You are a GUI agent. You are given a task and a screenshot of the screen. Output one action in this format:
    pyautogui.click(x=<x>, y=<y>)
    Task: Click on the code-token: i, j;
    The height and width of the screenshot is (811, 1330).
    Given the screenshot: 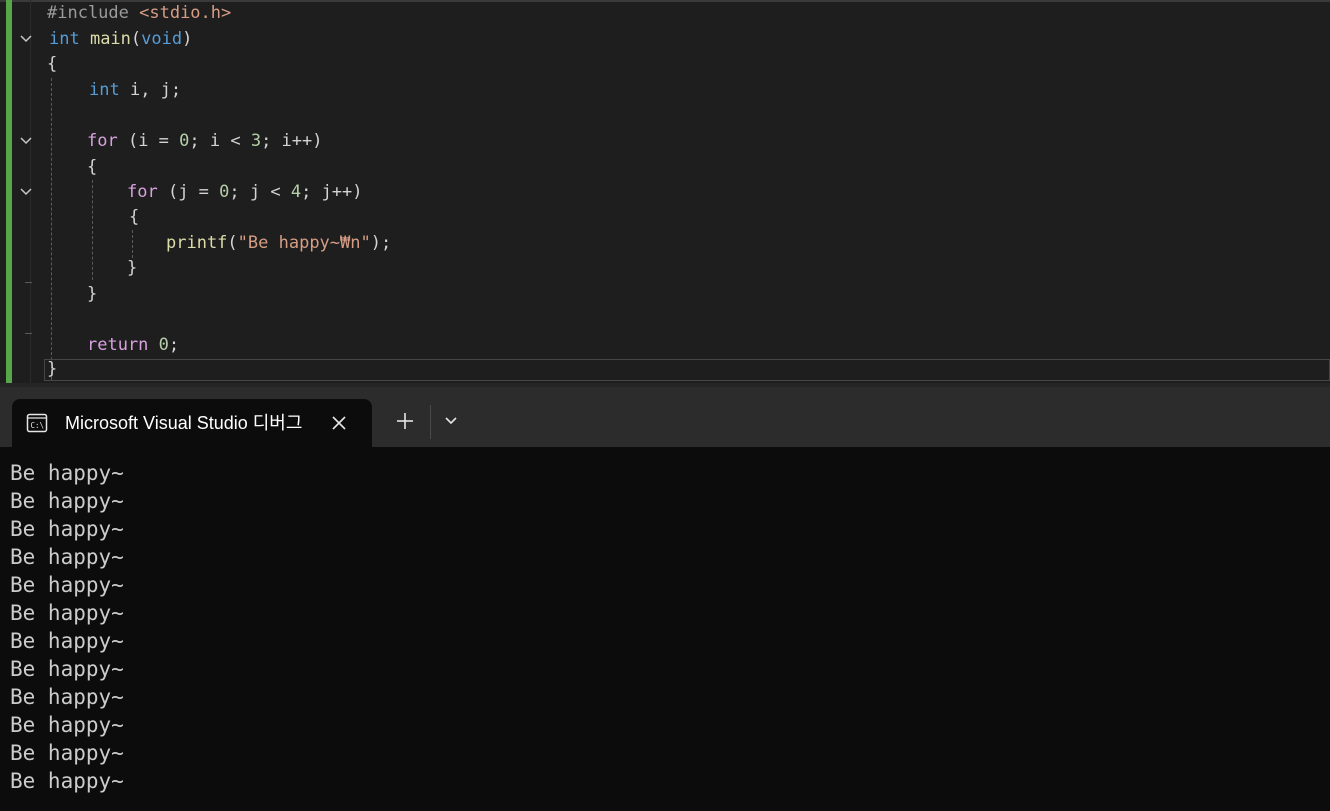 What is the action you would take?
    pyautogui.click(x=155, y=90)
    